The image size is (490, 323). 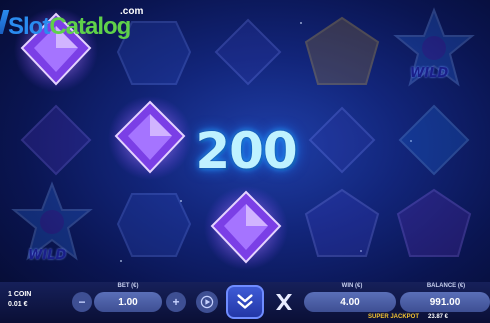 I want to click on coin-info: 1 COIN 0.01 €, so click(x=28, y=300).